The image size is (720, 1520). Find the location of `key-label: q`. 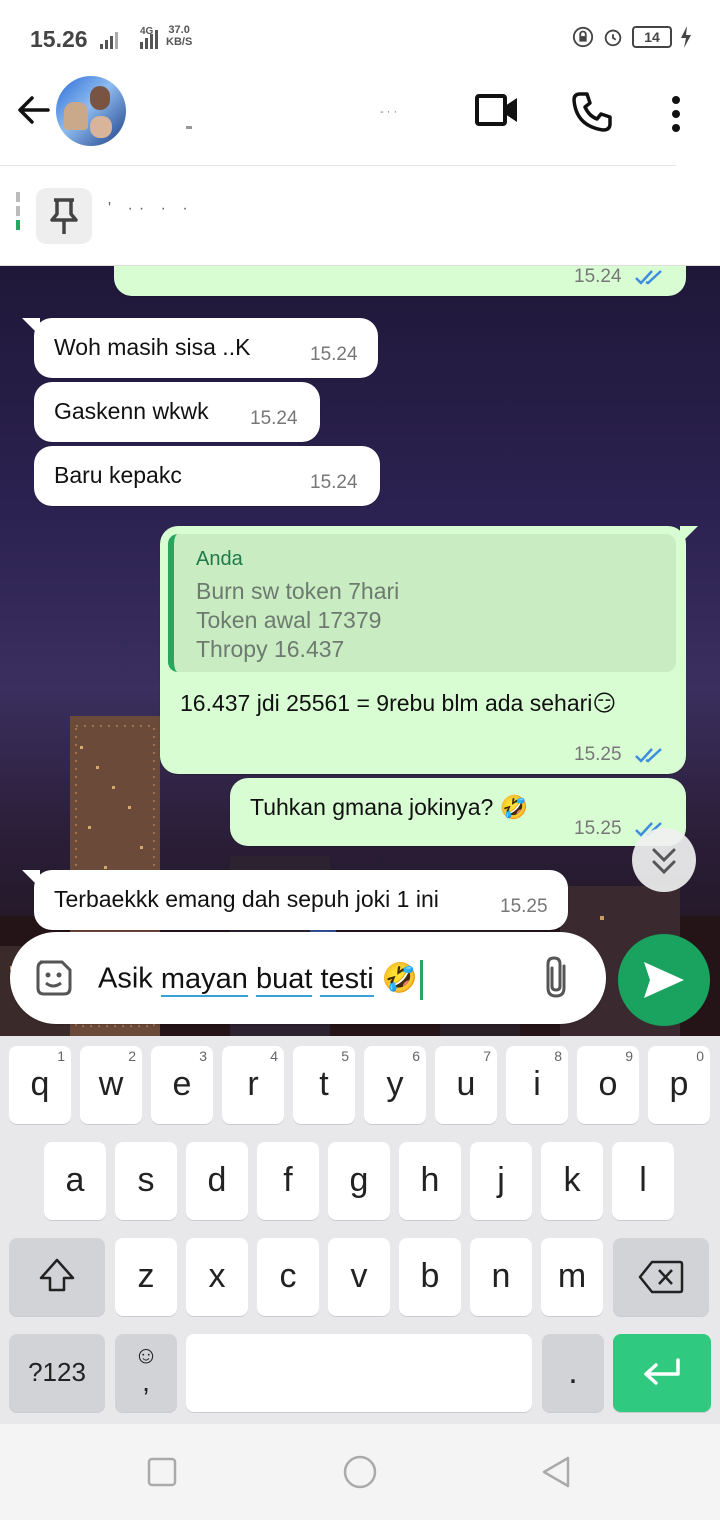

key-label: q is located at coordinates (40, 1084).